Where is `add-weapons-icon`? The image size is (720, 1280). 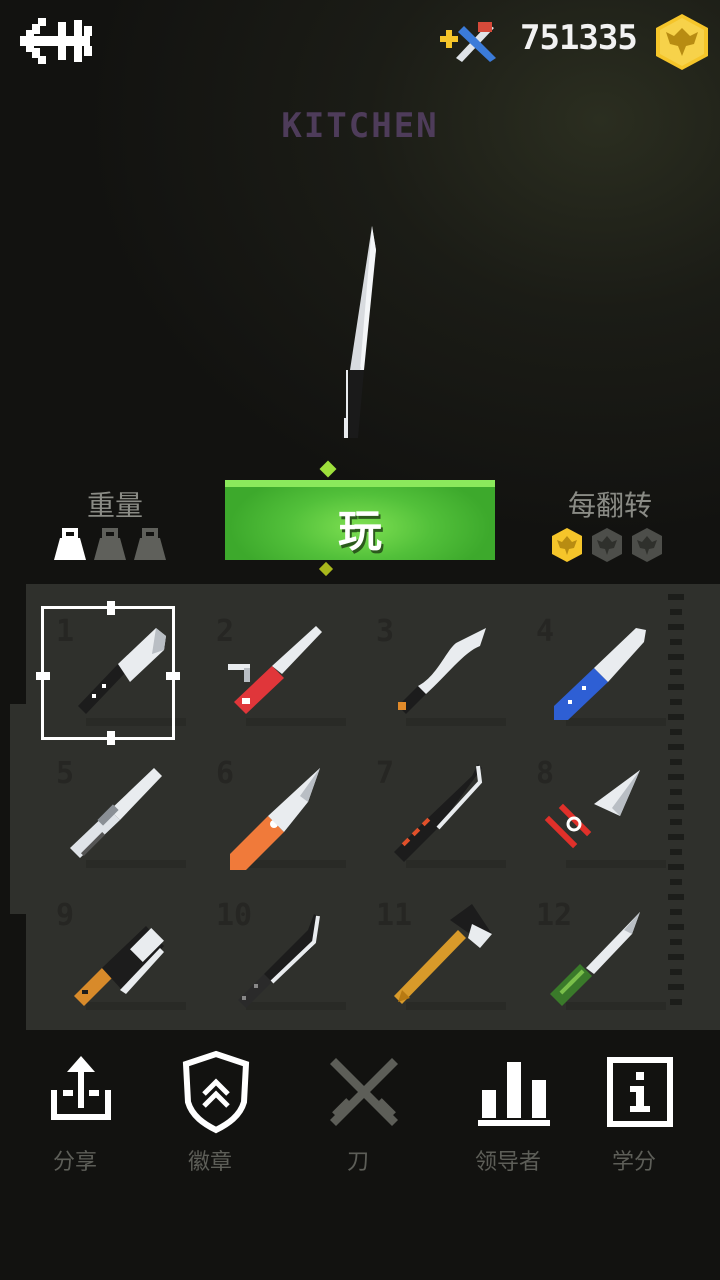 add-weapons-icon is located at coordinates (470, 41).